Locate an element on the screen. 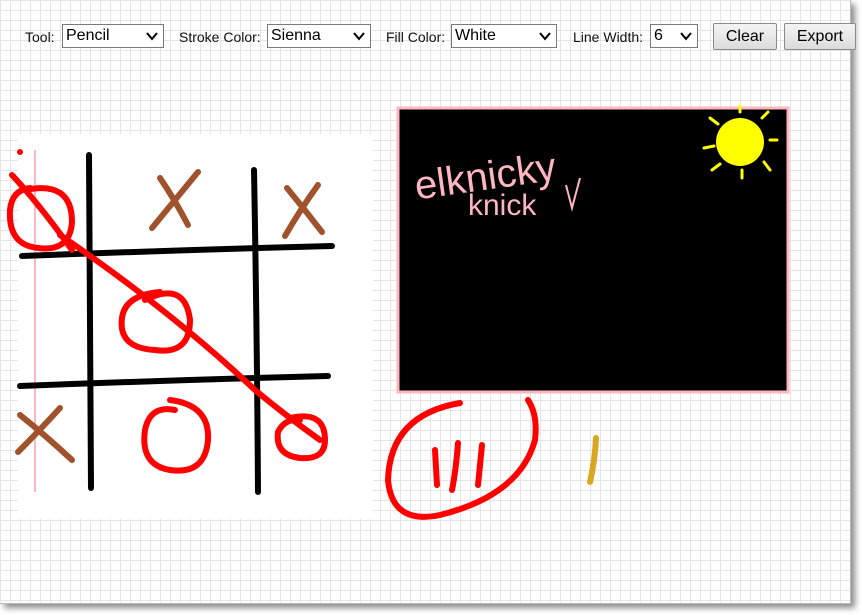 The image size is (862, 615). gold-stroke is located at coordinates (593, 460).